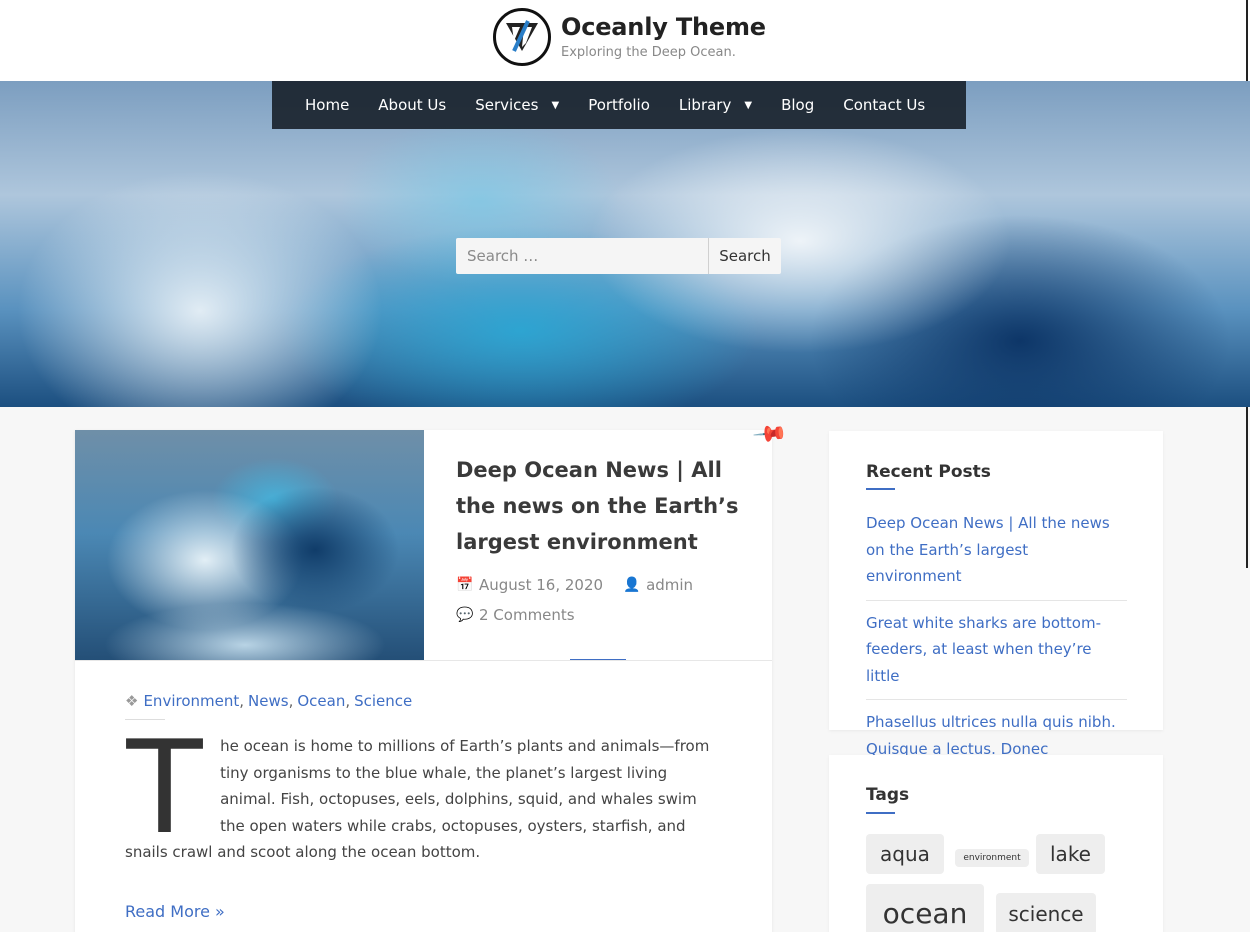 The image size is (1250, 932). Describe the element at coordinates (1046, 912) in the screenshot. I see `tag-link: science` at that location.